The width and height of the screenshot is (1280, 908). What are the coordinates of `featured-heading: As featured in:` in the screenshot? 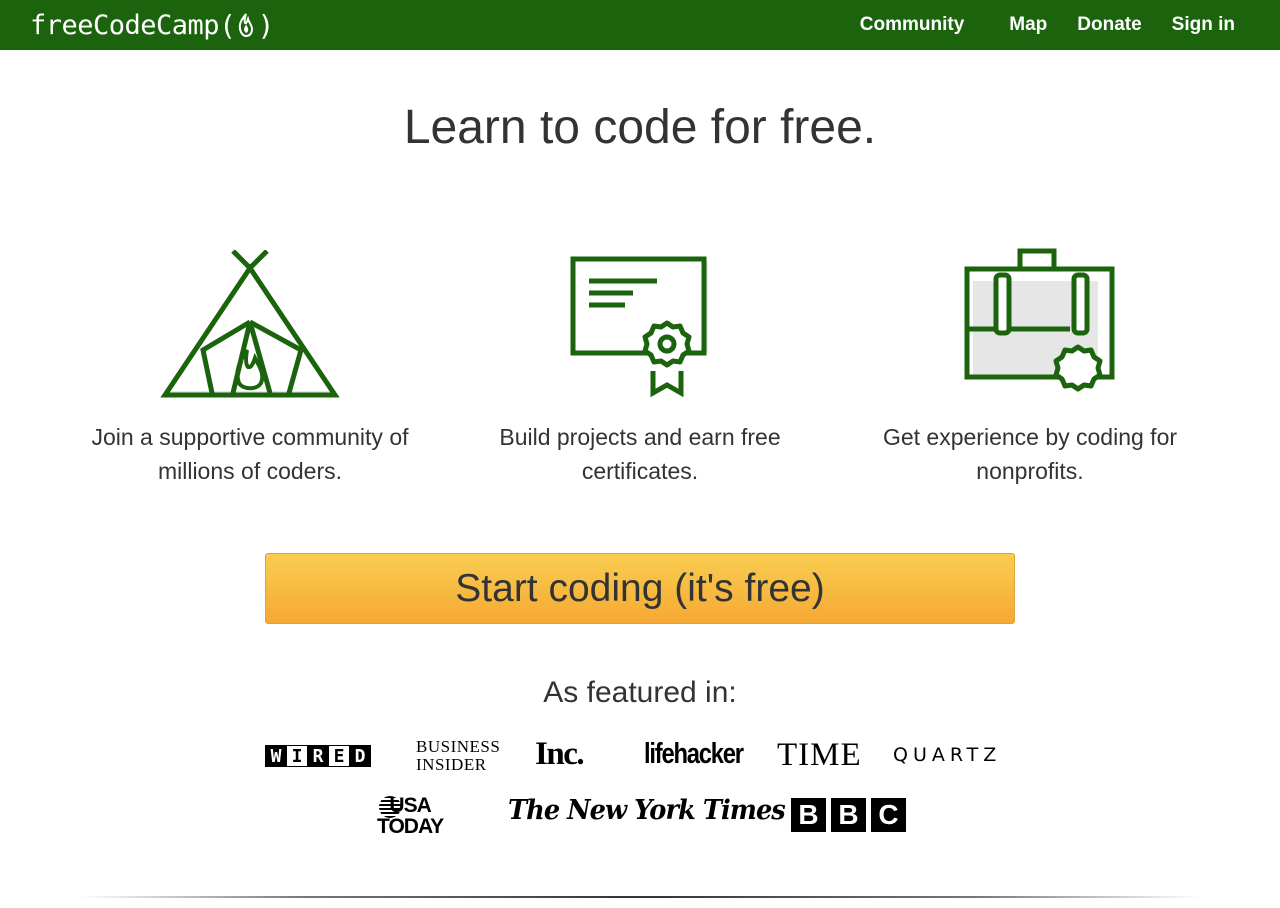 It's located at (640, 692).